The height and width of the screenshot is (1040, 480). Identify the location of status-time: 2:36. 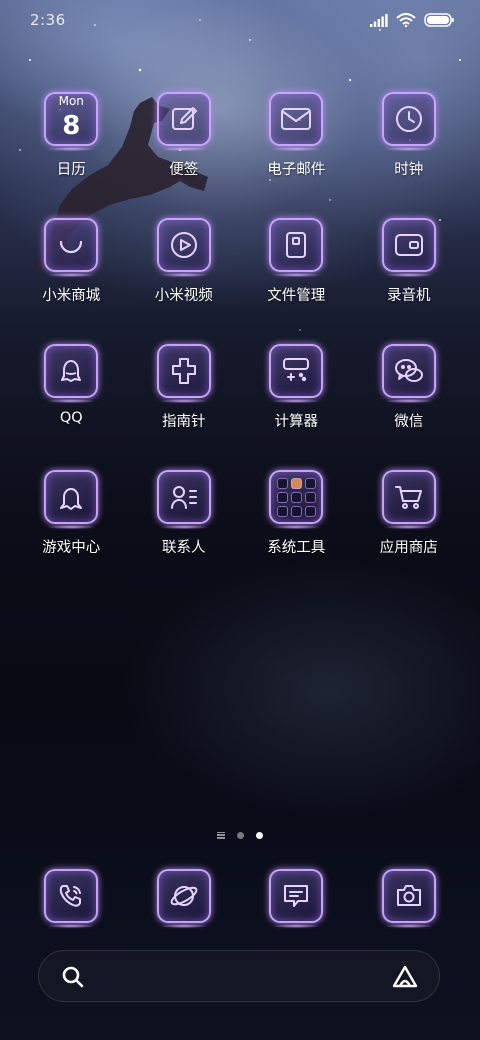
(48, 20).